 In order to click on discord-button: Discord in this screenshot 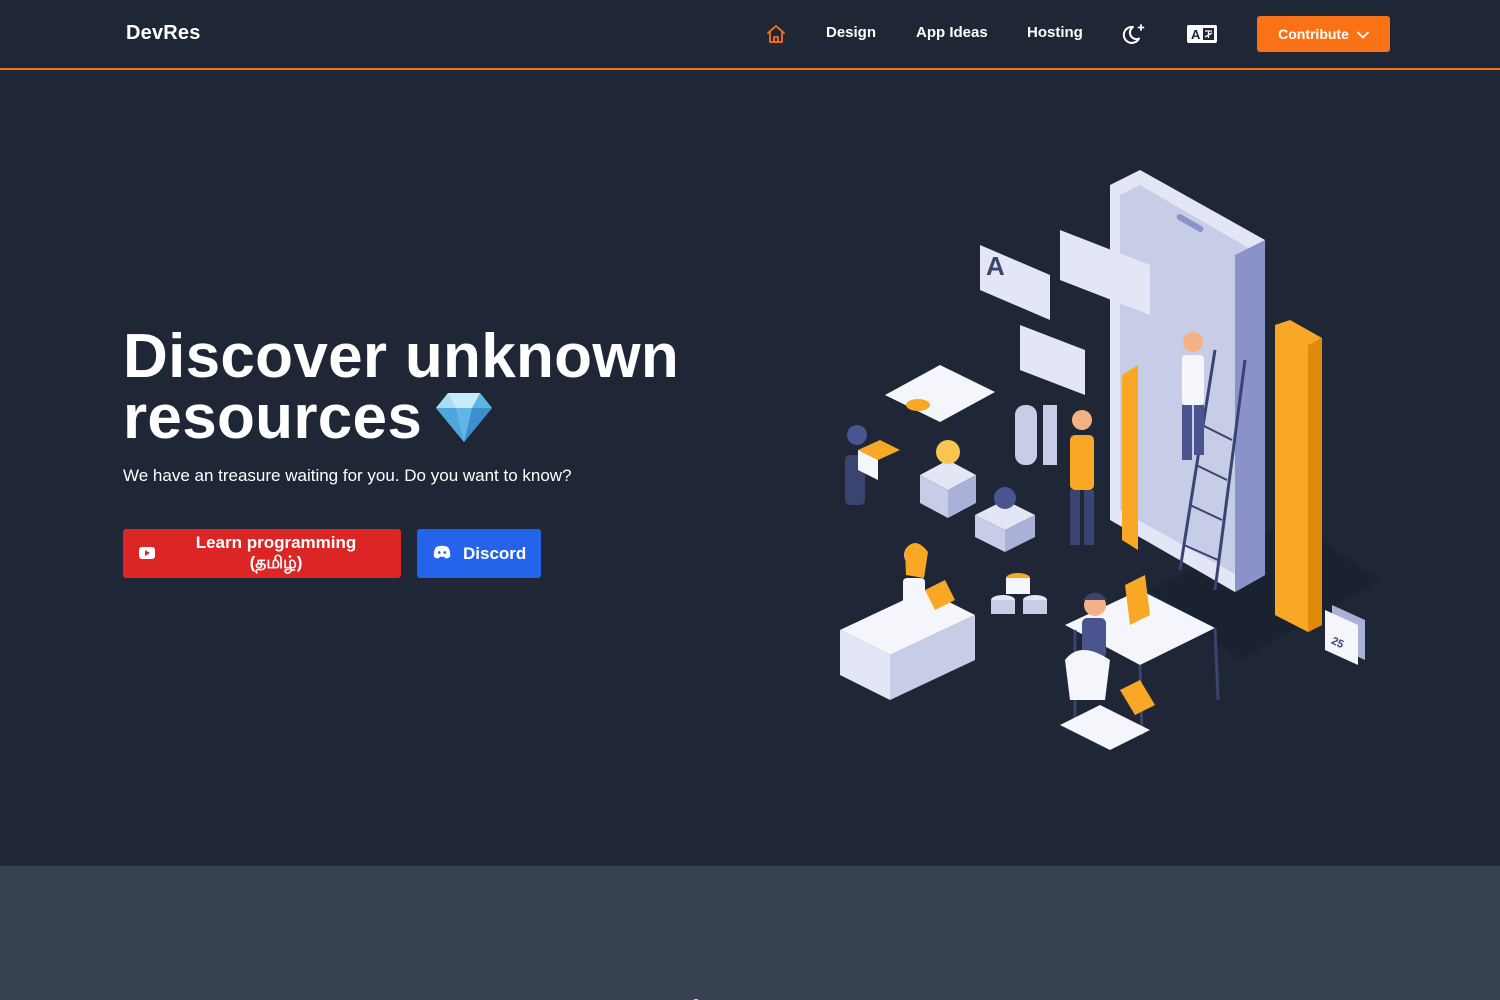, I will do `click(479, 553)`.